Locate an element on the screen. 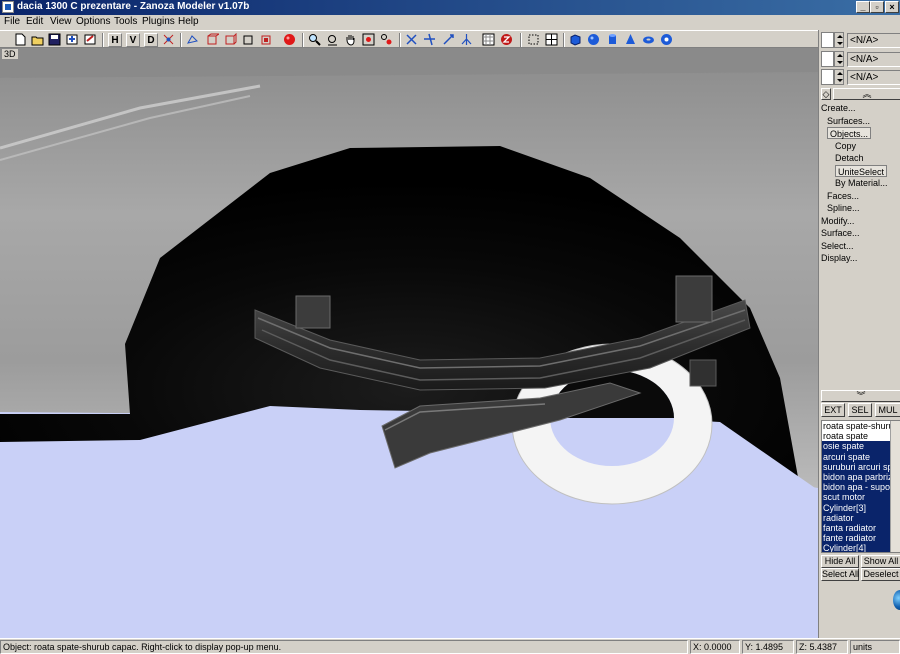 This screenshot has height=654, width=900. render-sphere-icon is located at coordinates (289, 39).